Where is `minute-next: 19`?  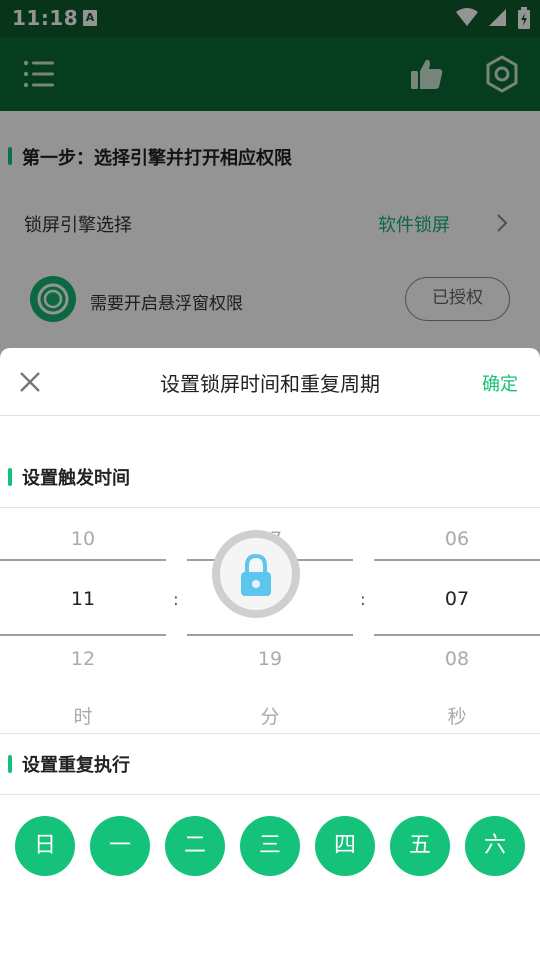 minute-next: 19 is located at coordinates (270, 659).